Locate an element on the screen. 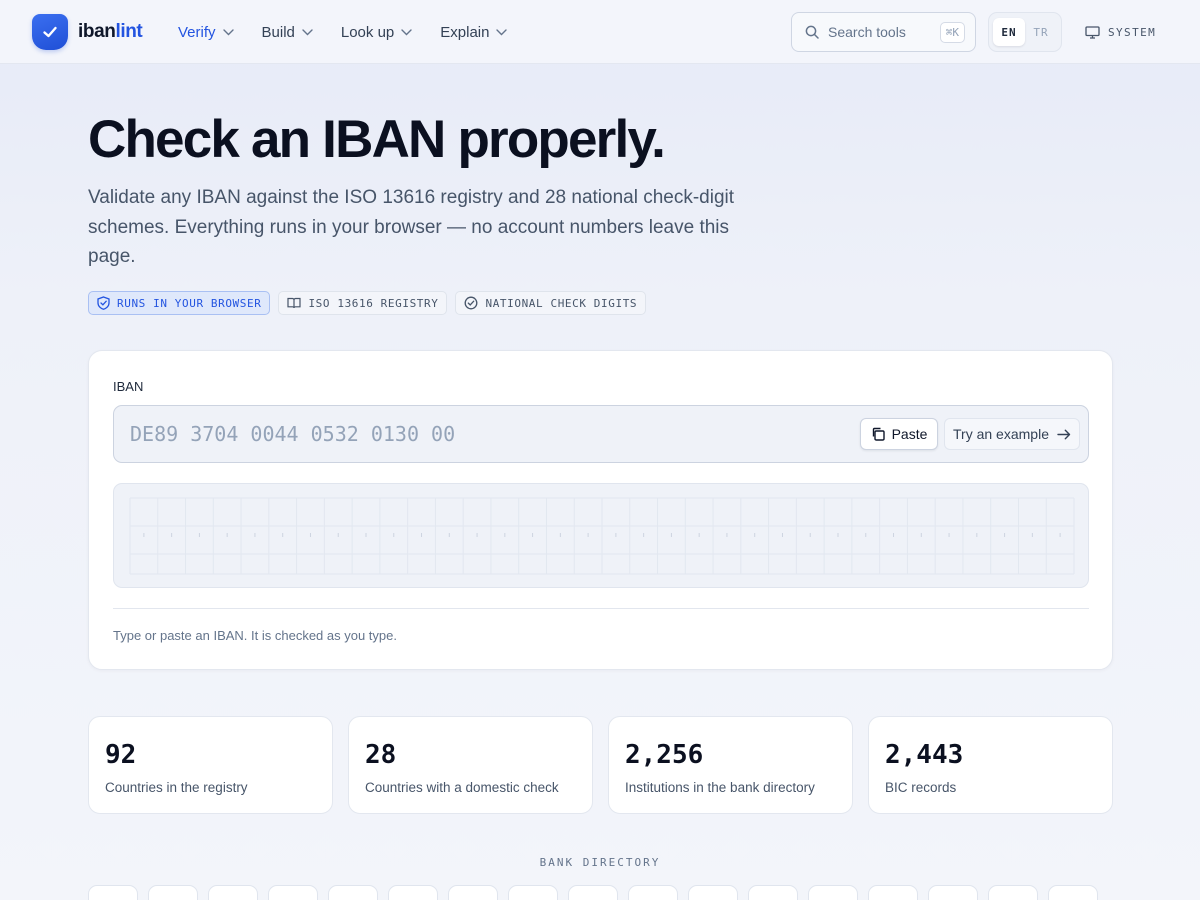 The image size is (1200, 900). theme-toggle: SYSTEM is located at coordinates (1120, 32).